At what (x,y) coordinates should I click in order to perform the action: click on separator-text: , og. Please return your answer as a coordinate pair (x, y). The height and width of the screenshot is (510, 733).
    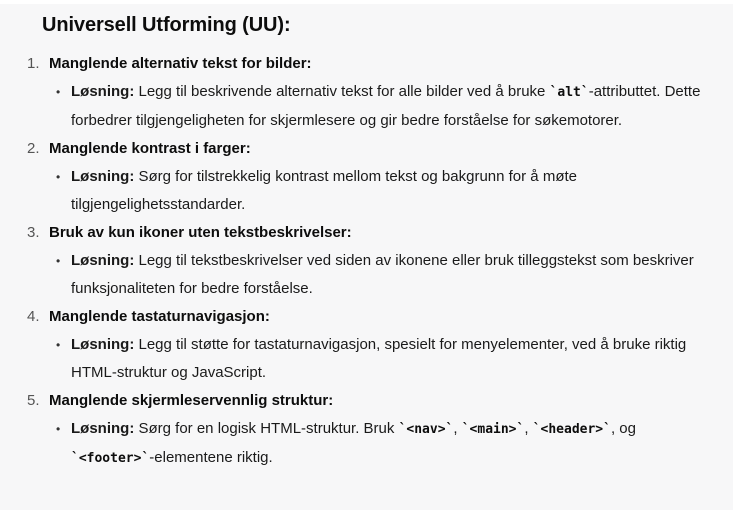
    Looking at the image, I should click on (623, 428).